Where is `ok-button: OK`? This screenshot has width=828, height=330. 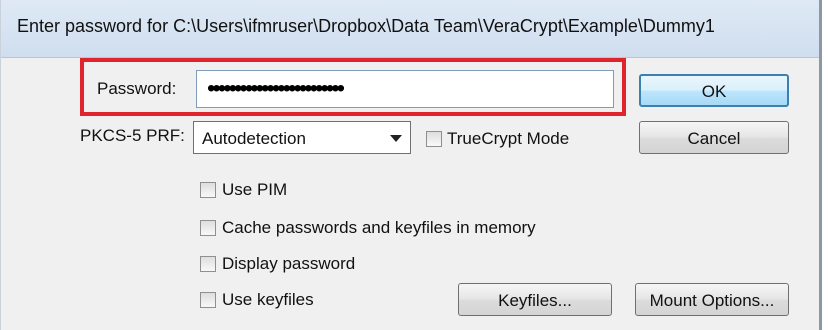
ok-button: OK is located at coordinates (714, 90).